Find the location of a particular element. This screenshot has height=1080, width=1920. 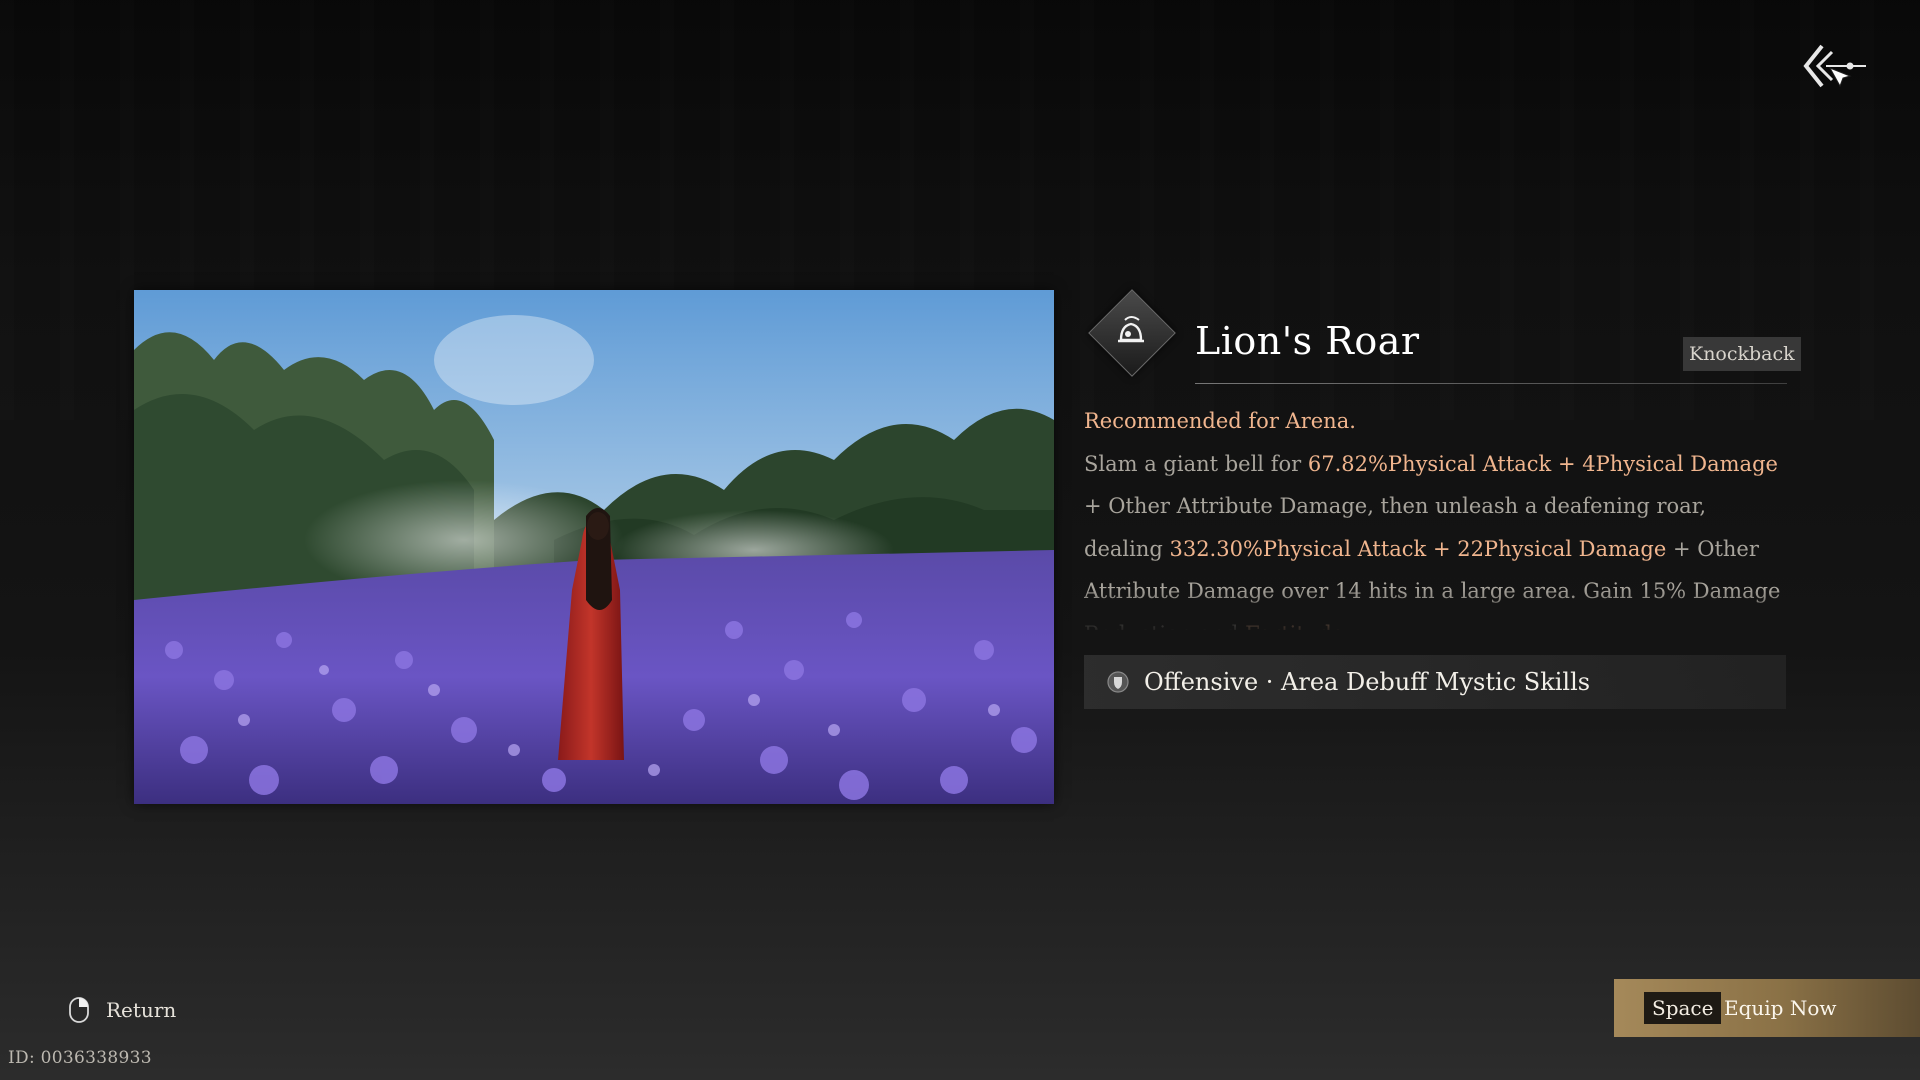

skill-category-bar: Offensive · Area Debuff Mystic Skills is located at coordinates (1435, 682).